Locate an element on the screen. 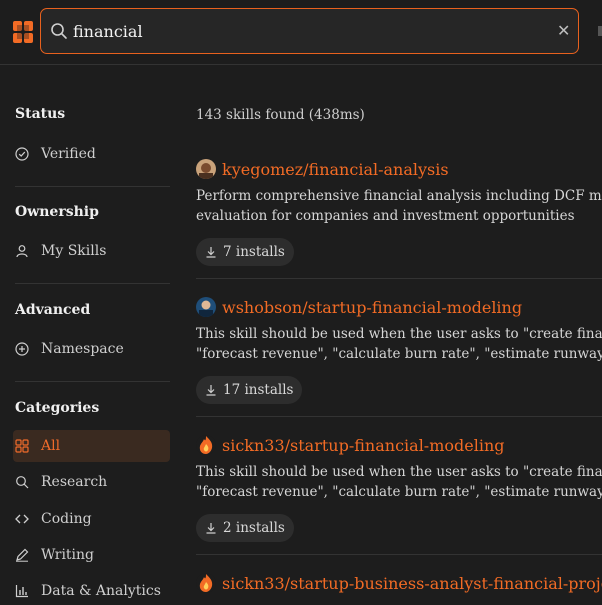 Image resolution: width=602 pixels, height=605 pixels. result-title-link: wshobson/startup-financial-modeling is located at coordinates (372, 307).